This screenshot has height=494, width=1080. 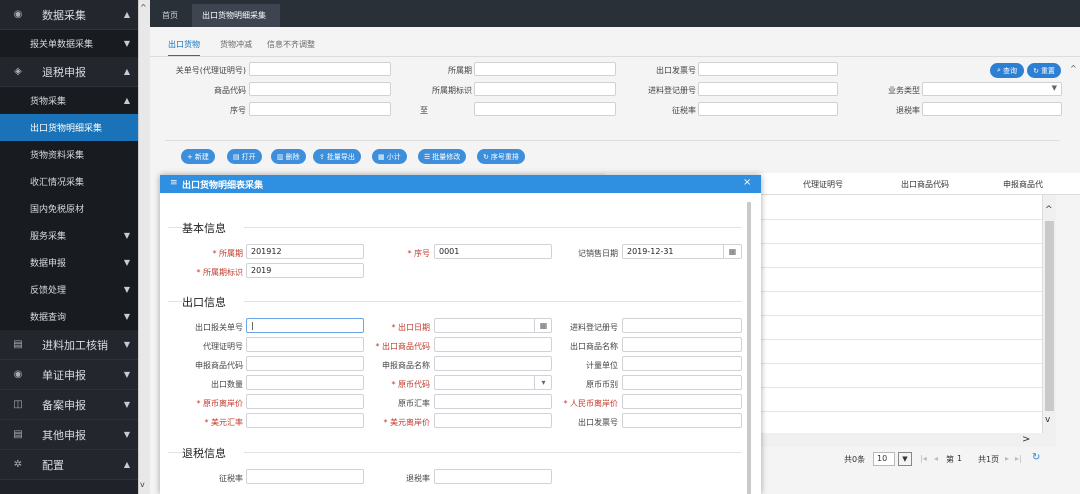 I want to click on label-import-reg: 进料登记册号, so click(x=594, y=327).